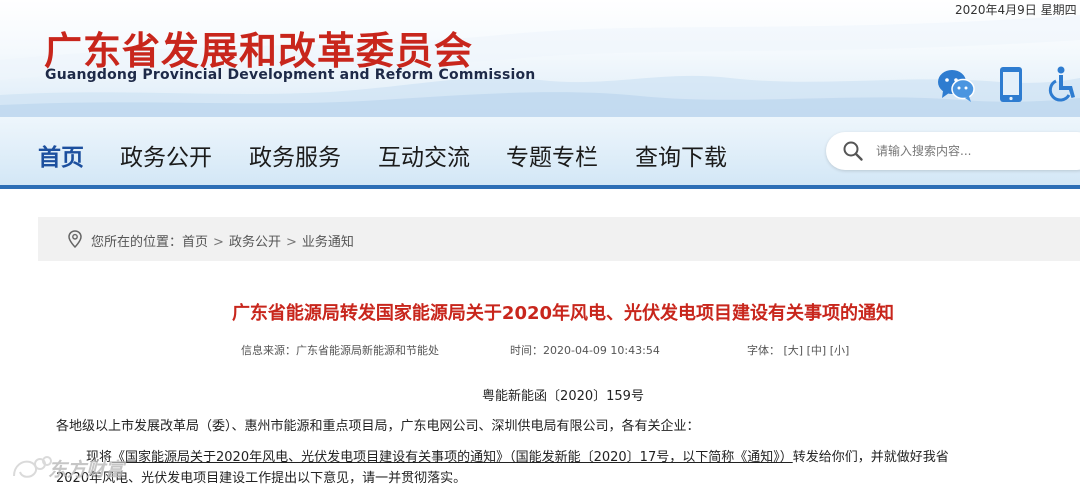  Describe the element at coordinates (552, 155) in the screenshot. I see `nav-item-special-topics: 专题专栏` at that location.